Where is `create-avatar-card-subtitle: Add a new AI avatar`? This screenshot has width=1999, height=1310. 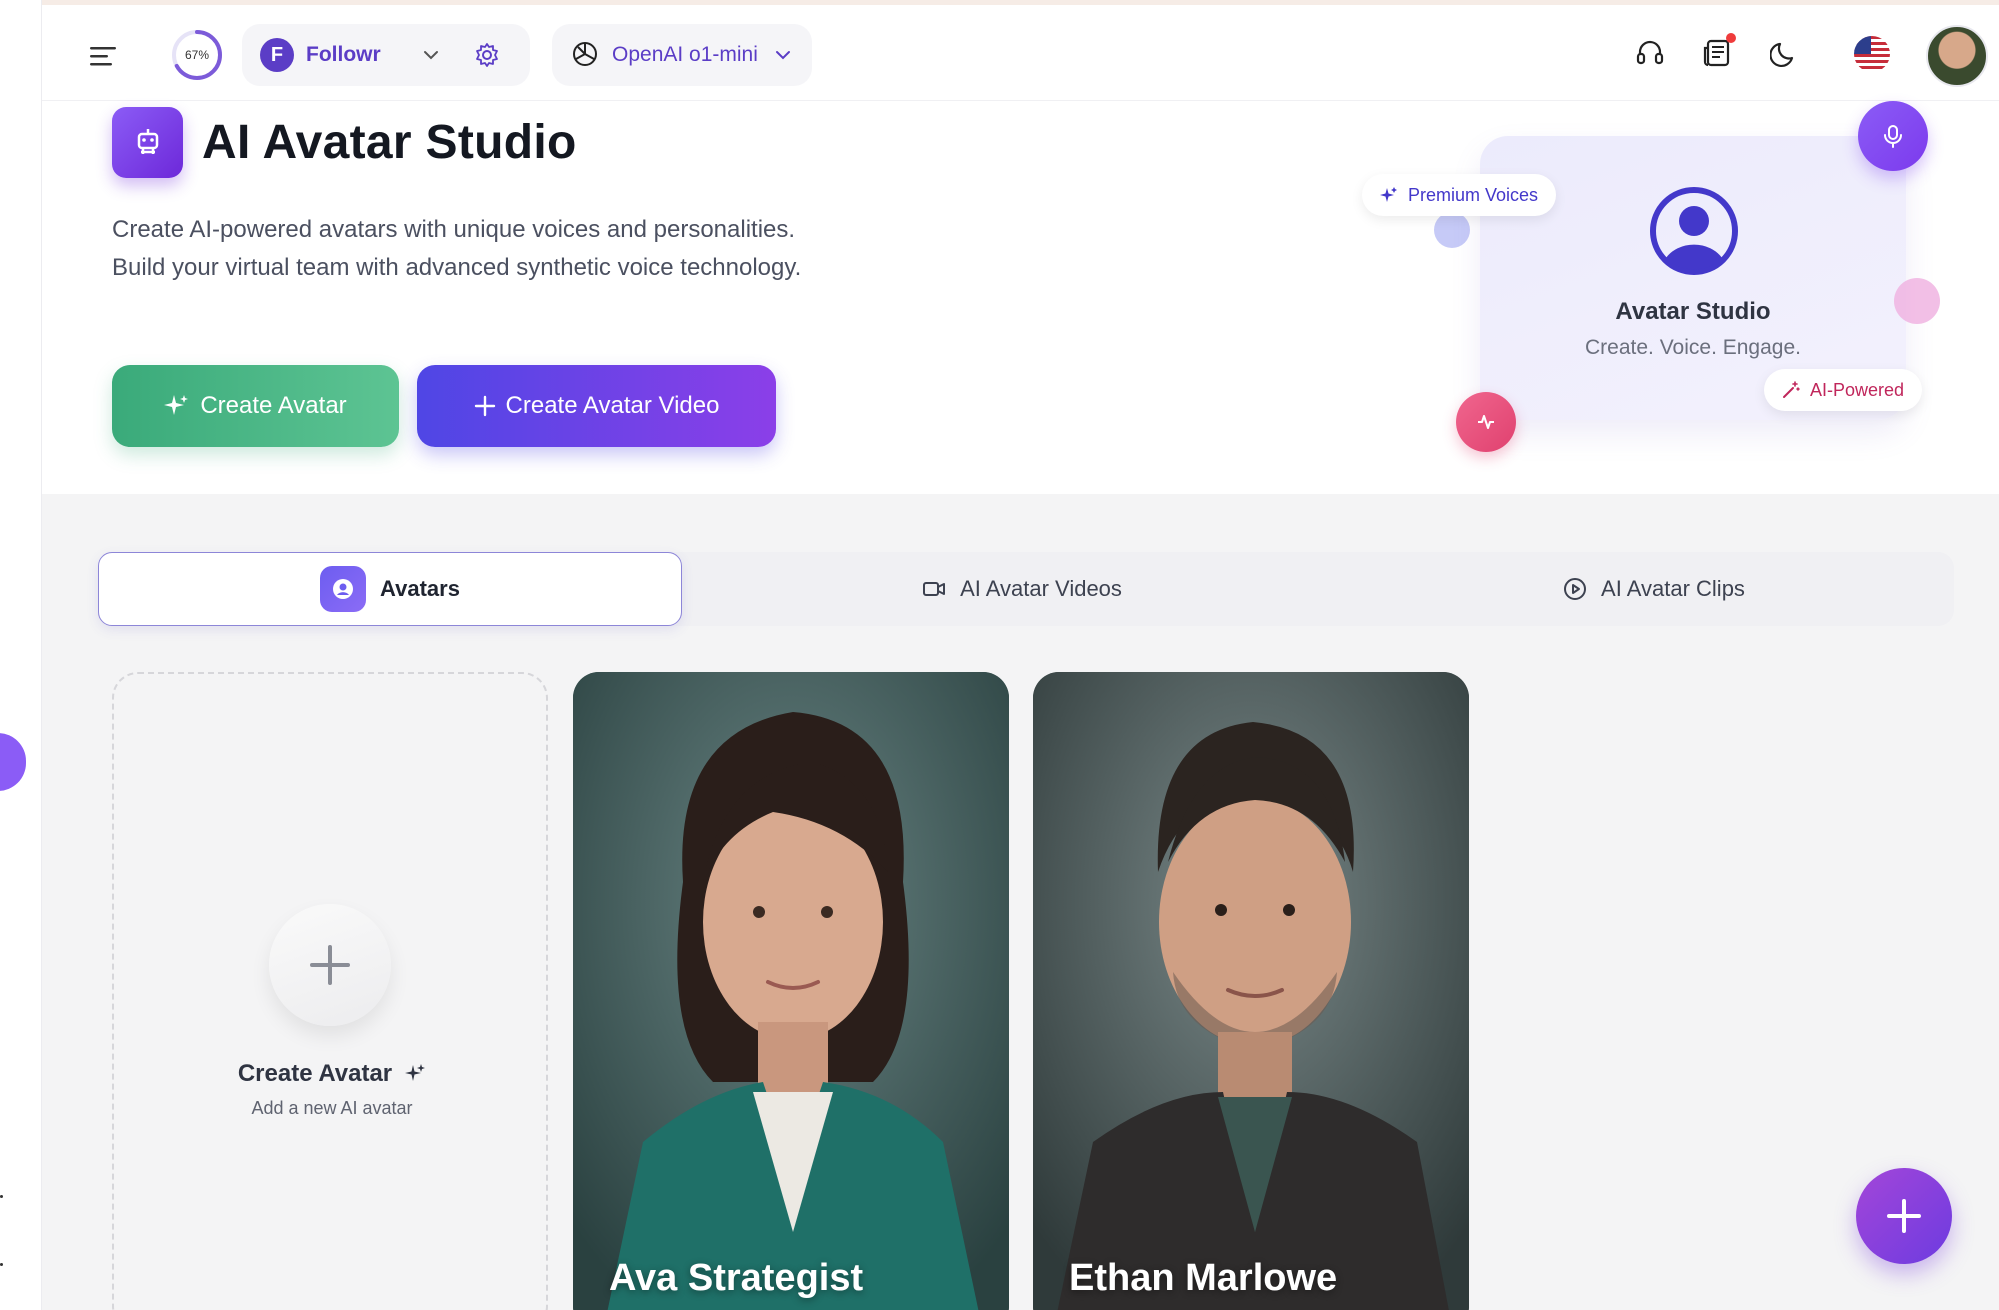
create-avatar-card-subtitle: Add a new AI avatar is located at coordinates (332, 1108).